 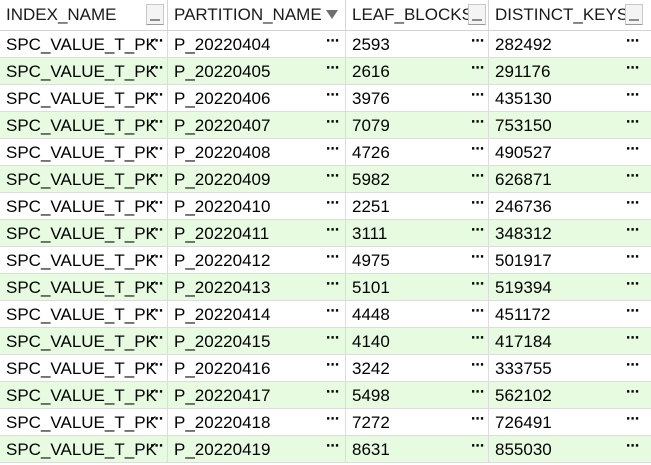 What do you see at coordinates (417, 368) in the screenshot?
I see `cell-leaf-blocks: 3242` at bounding box center [417, 368].